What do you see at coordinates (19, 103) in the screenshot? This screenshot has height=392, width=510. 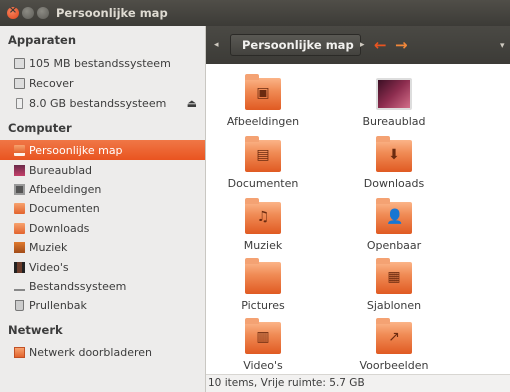 I see `usb-drive-icon` at bounding box center [19, 103].